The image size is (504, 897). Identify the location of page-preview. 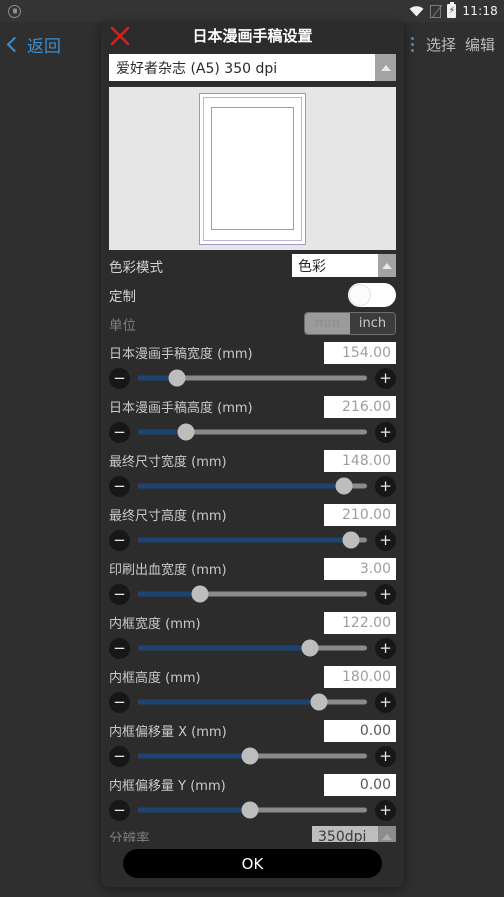
(252, 168).